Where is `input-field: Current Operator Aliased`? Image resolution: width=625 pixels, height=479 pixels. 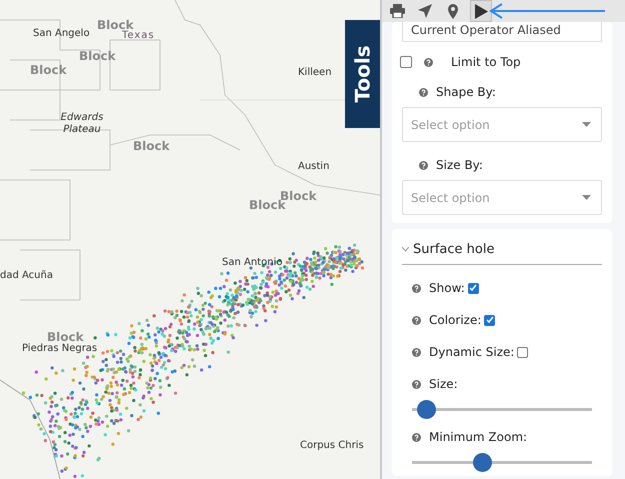 input-field: Current Operator Aliased is located at coordinates (502, 32).